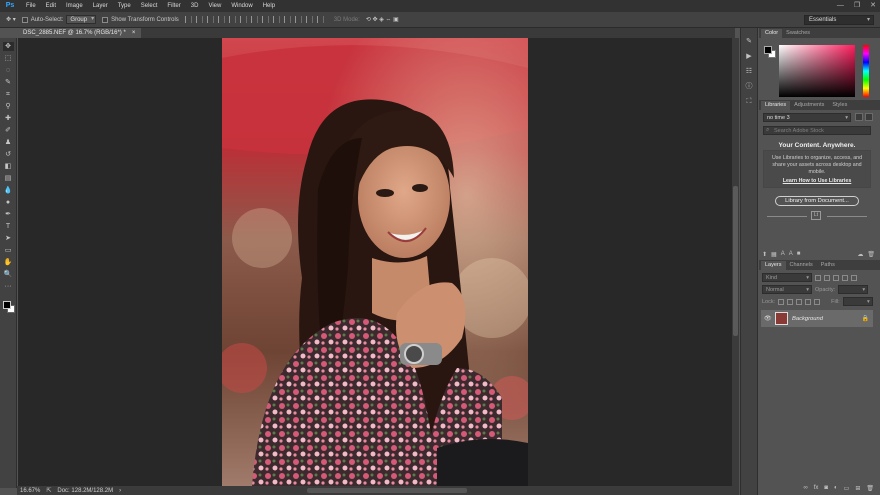 This screenshot has height=495, width=880. Describe the element at coordinates (764, 254) in the screenshot. I see `add-content-icon: ⬆` at that location.